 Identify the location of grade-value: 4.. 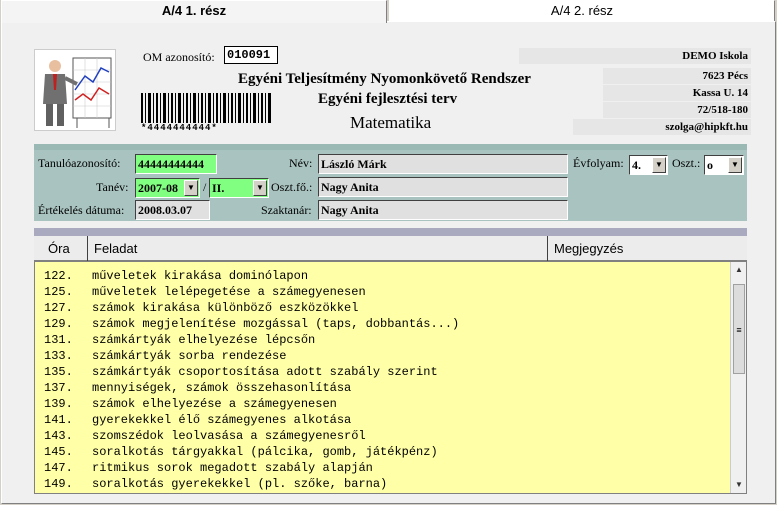
(636, 165).